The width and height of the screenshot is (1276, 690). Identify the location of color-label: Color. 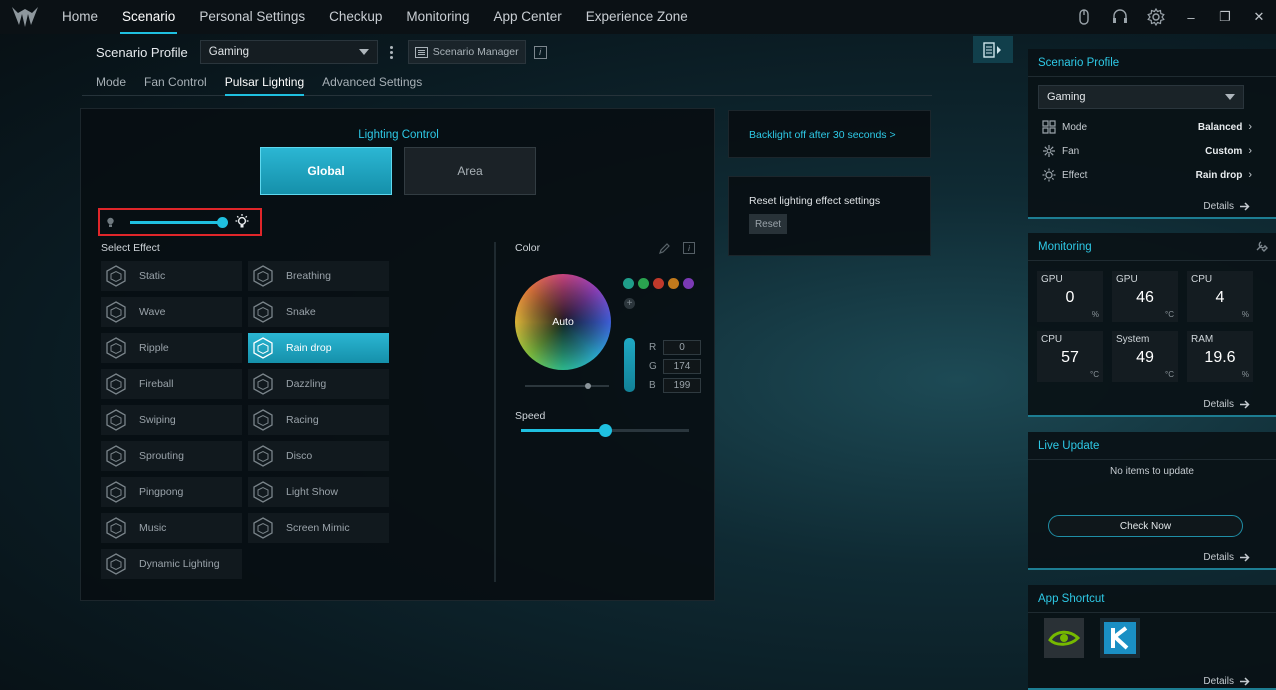
(528, 248).